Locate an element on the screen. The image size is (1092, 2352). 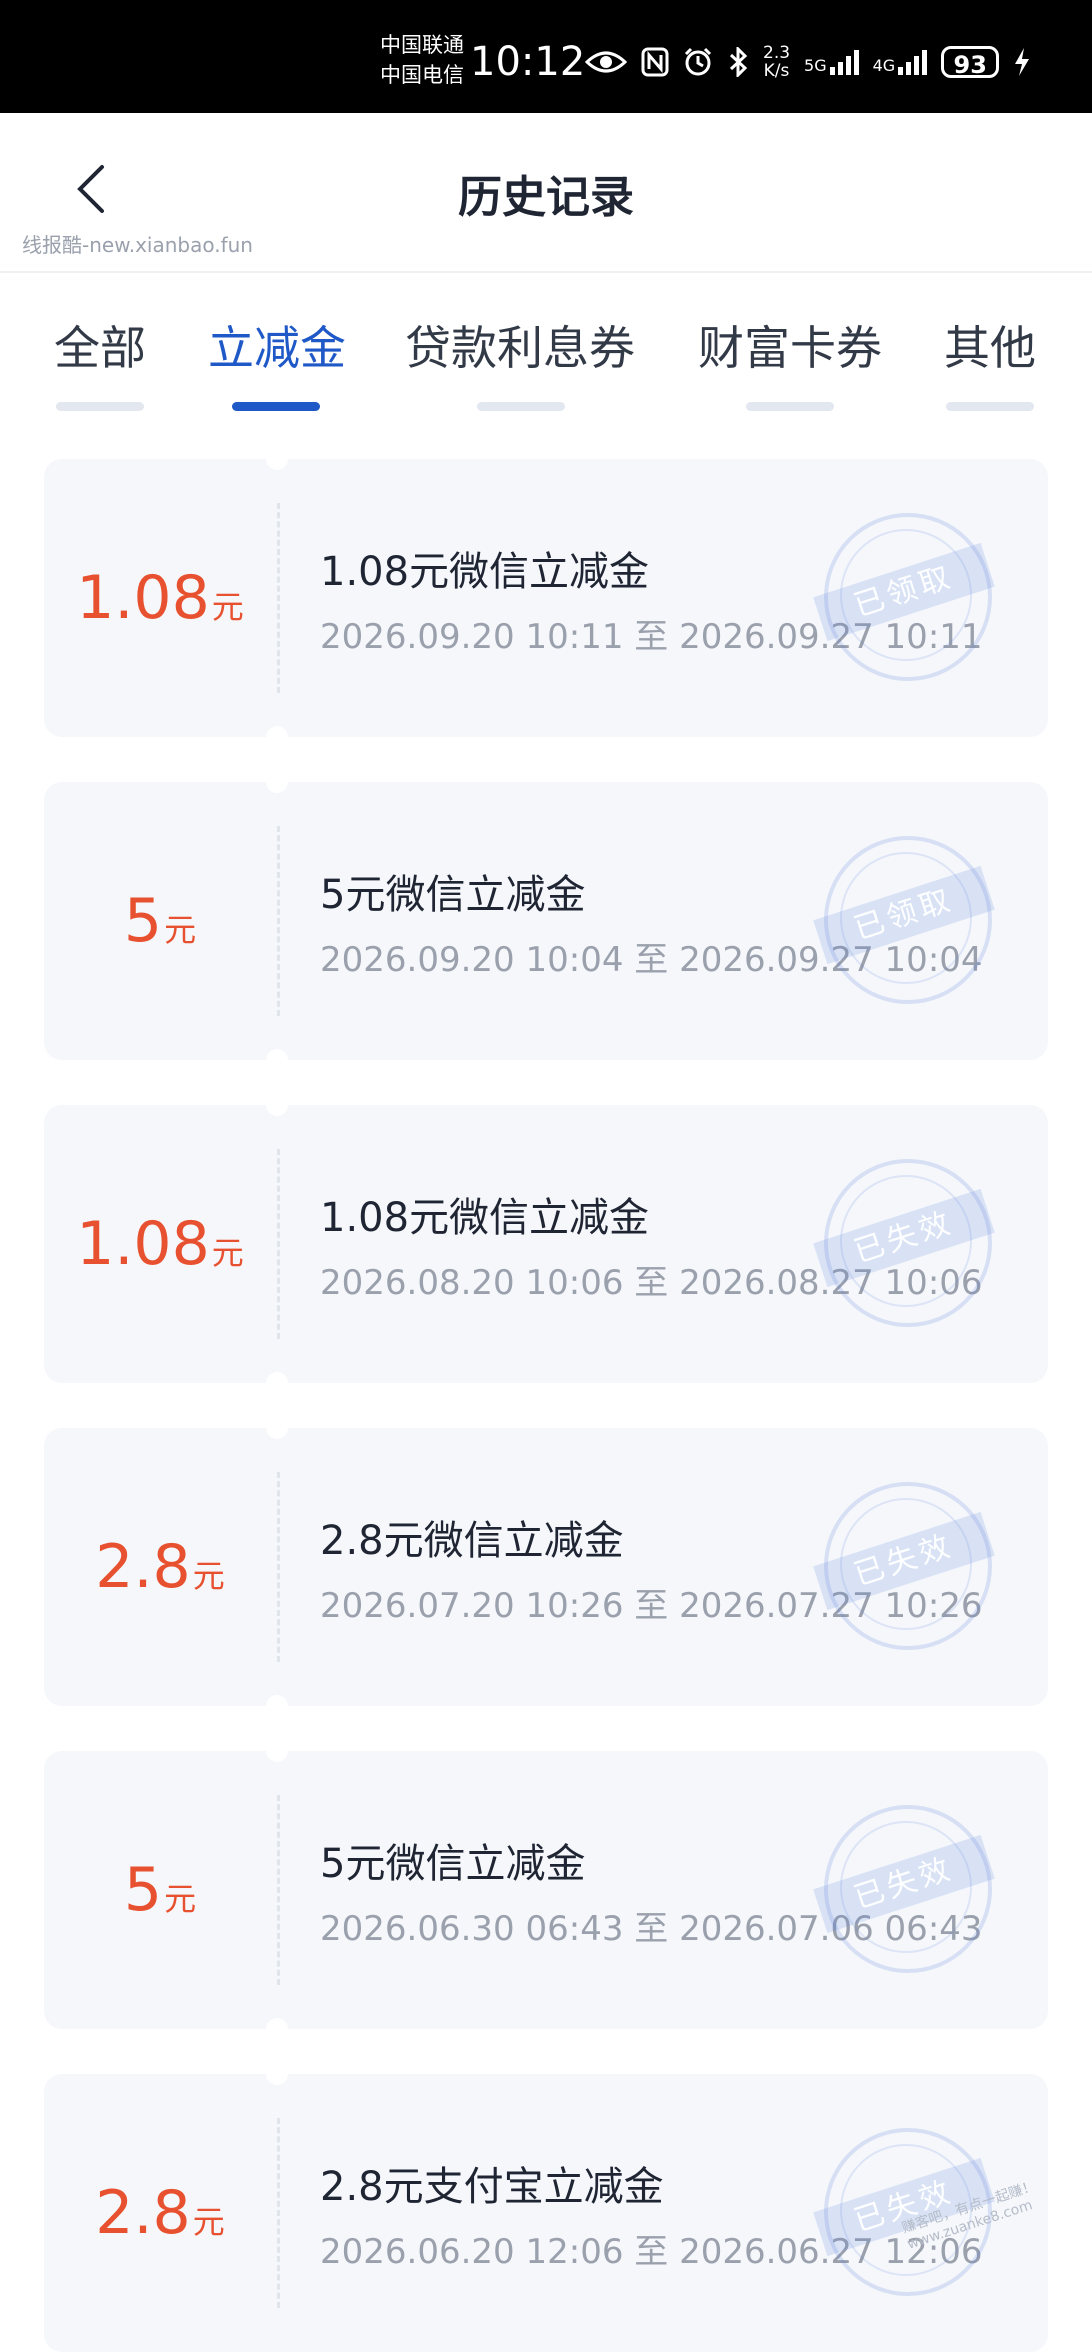
category-tabs: 全部 立减金 贷款利息券 财富卡券 其他 is located at coordinates (546, 347).